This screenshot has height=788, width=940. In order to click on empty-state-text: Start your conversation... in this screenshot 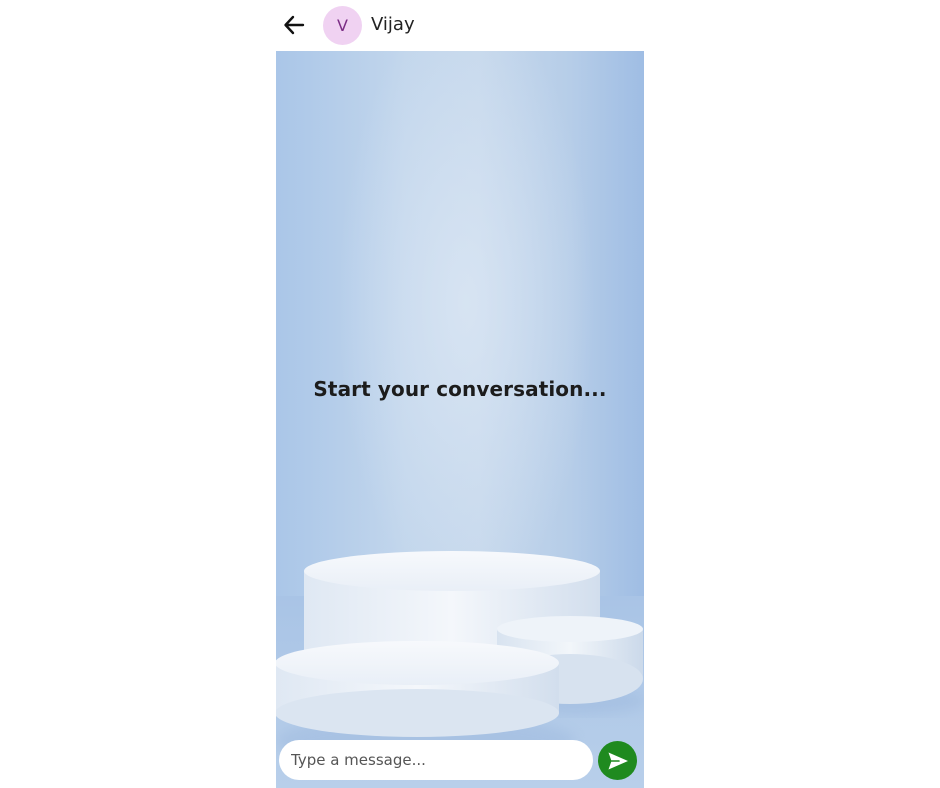, I will do `click(460, 389)`.